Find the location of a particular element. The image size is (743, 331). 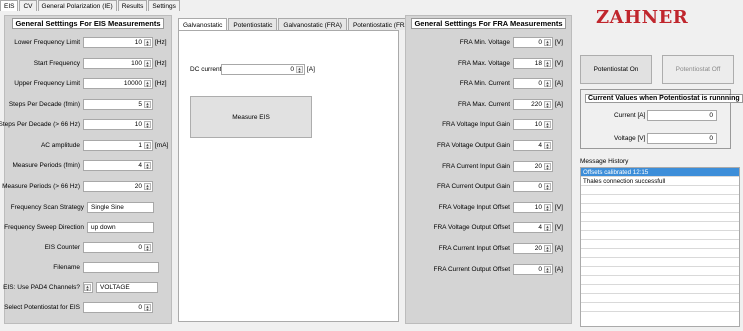

measure-eis-button: Measure EIS is located at coordinates (251, 117).